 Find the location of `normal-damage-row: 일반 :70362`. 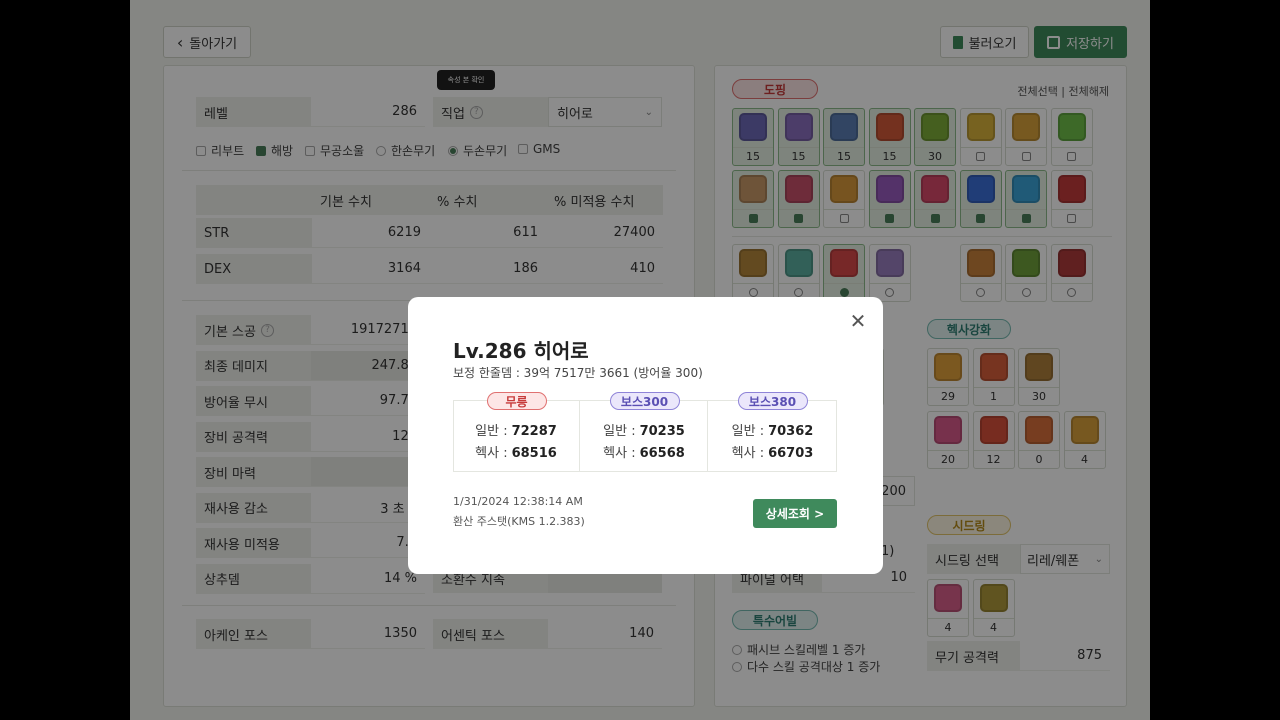

normal-damage-row: 일반 :70362 is located at coordinates (772, 429).